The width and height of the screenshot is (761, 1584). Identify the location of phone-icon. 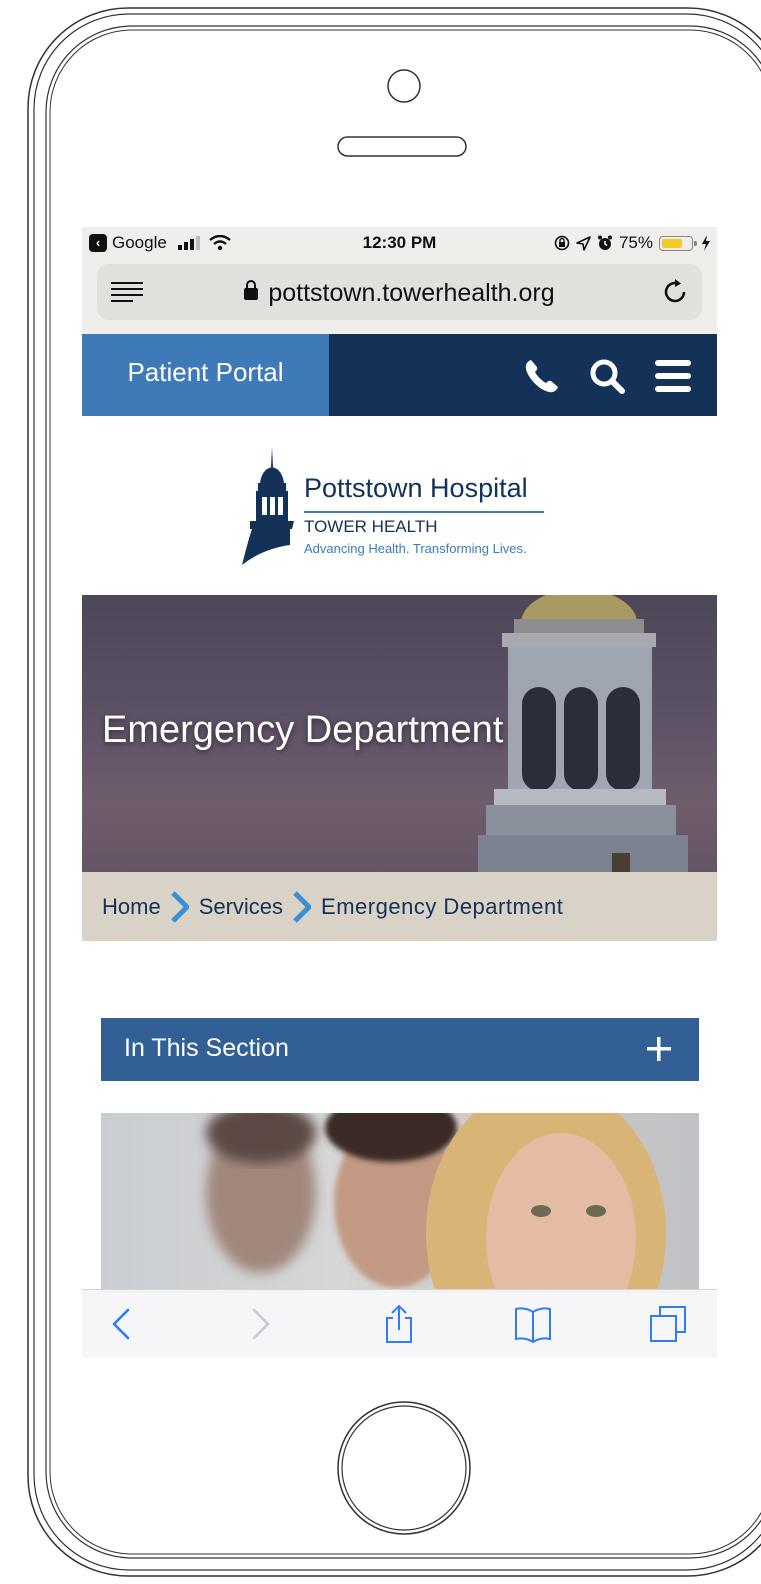
(542, 376).